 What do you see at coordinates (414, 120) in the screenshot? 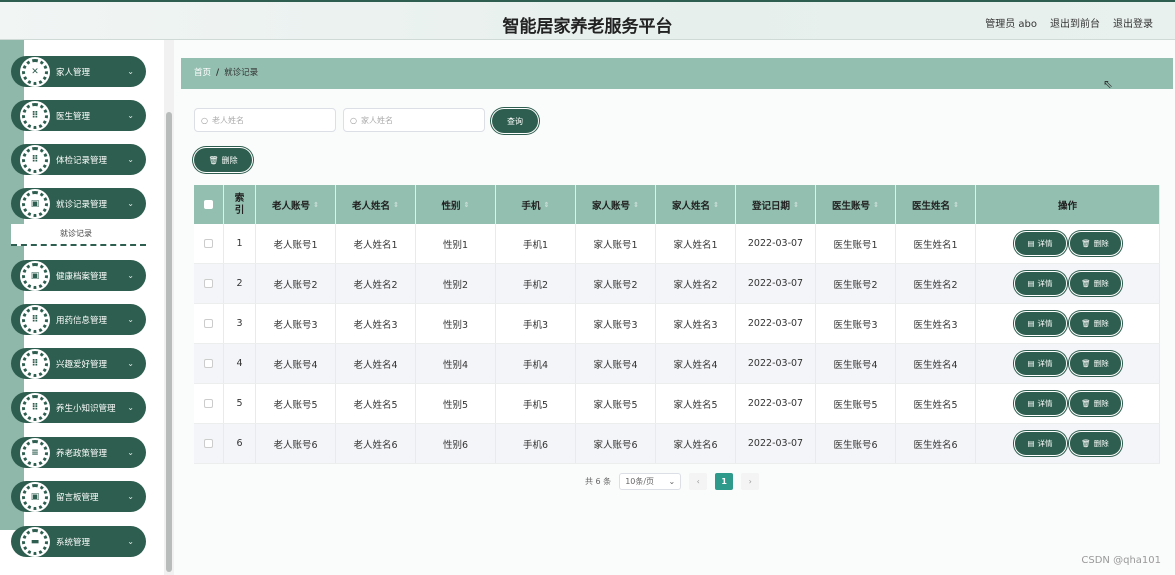
I see `family-name-input: ○ 家人姓名` at bounding box center [414, 120].